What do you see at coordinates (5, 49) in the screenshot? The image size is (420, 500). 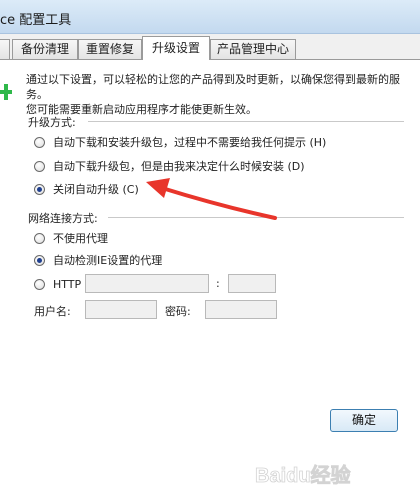 I see `tab-partial` at bounding box center [5, 49].